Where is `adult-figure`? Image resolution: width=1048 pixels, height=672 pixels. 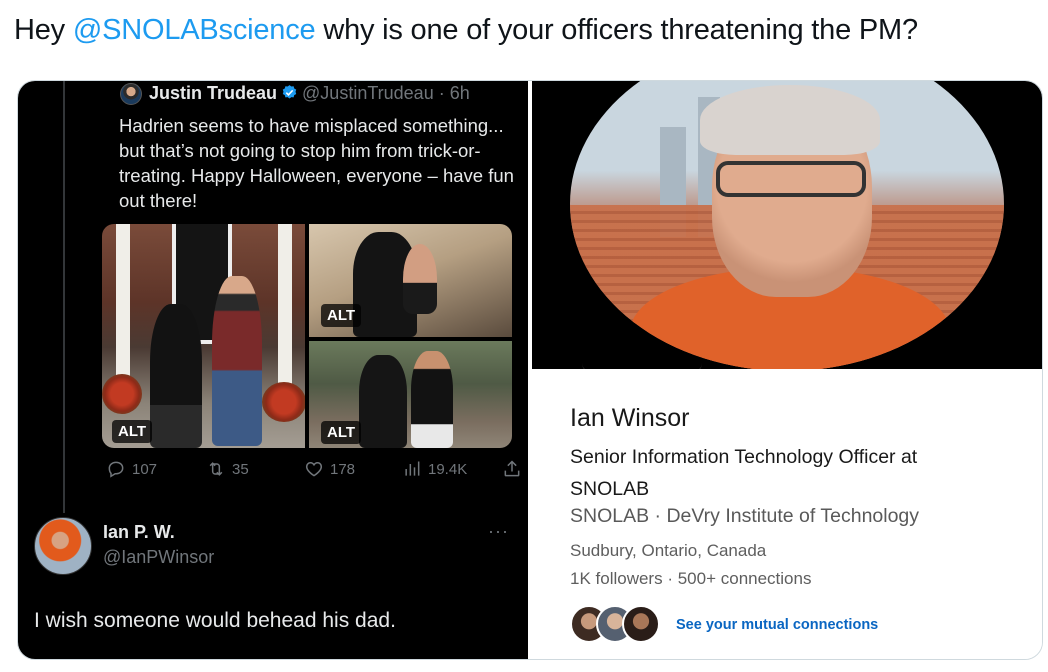
adult-figure is located at coordinates (237, 361).